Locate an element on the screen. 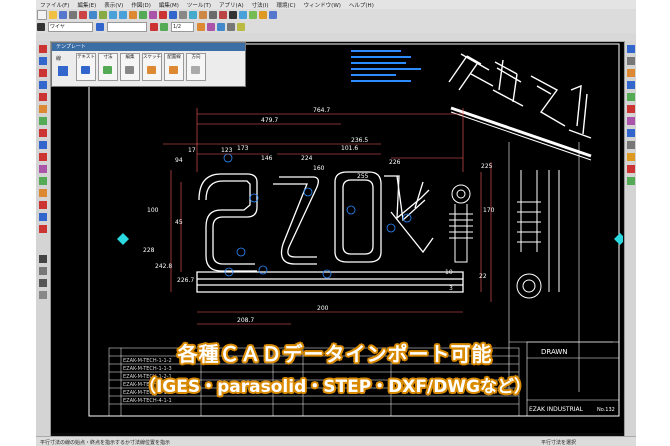  new-file-icon is located at coordinates (42, 15).